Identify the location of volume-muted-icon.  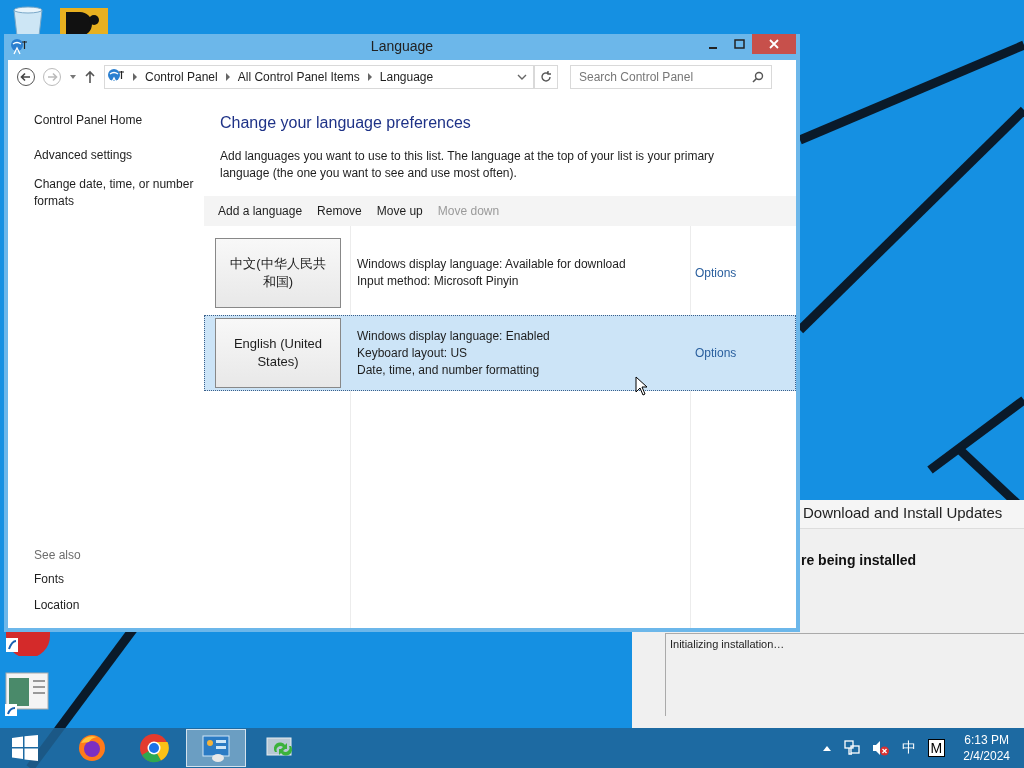
(880, 748).